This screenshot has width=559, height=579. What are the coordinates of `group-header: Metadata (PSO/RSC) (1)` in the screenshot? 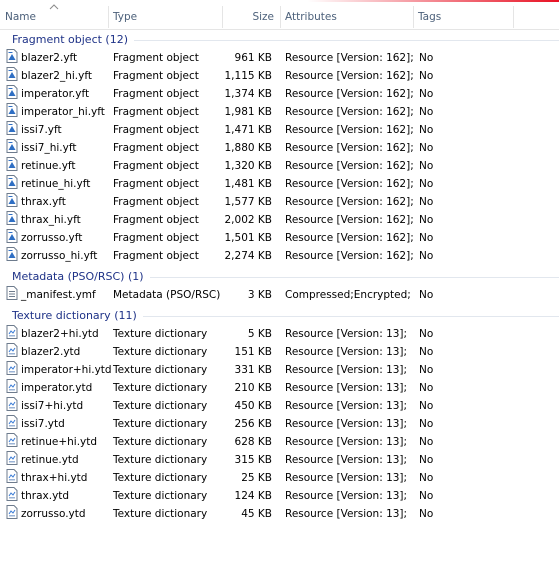 It's located at (279, 276).